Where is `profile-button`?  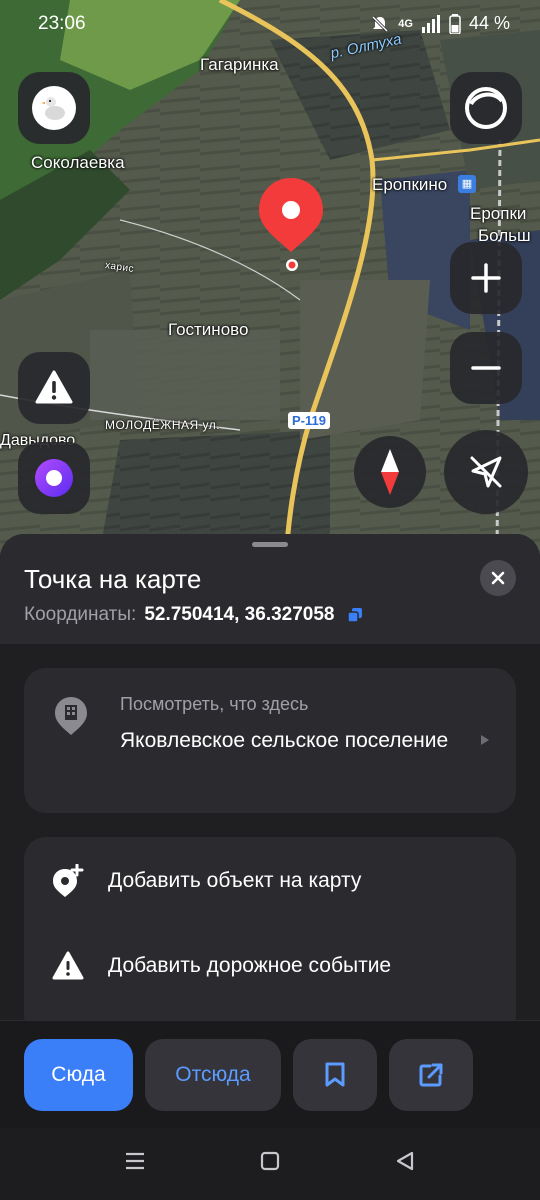
profile-button is located at coordinates (54, 108).